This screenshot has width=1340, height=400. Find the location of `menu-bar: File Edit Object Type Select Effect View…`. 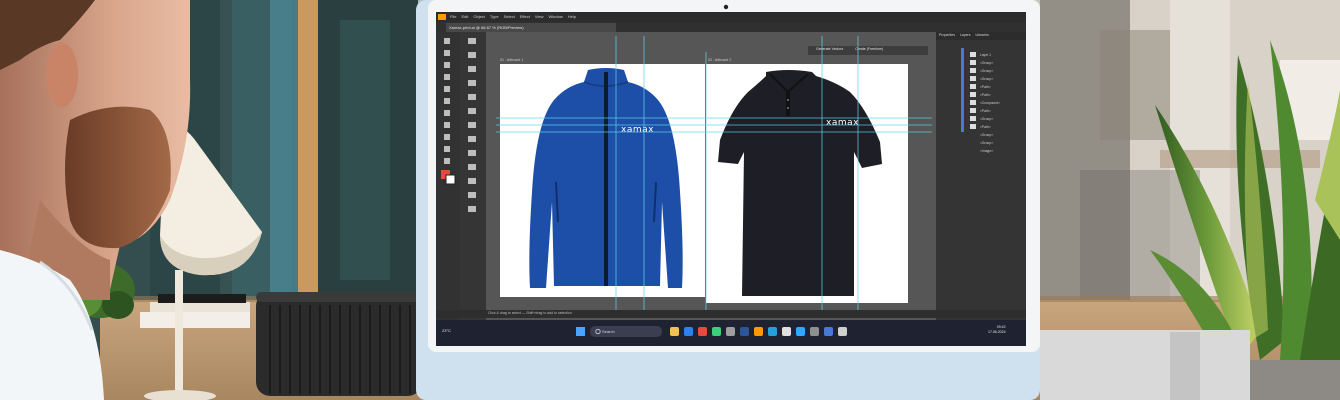

menu-bar: File Edit Object Type Select Effect View… is located at coordinates (513, 18).